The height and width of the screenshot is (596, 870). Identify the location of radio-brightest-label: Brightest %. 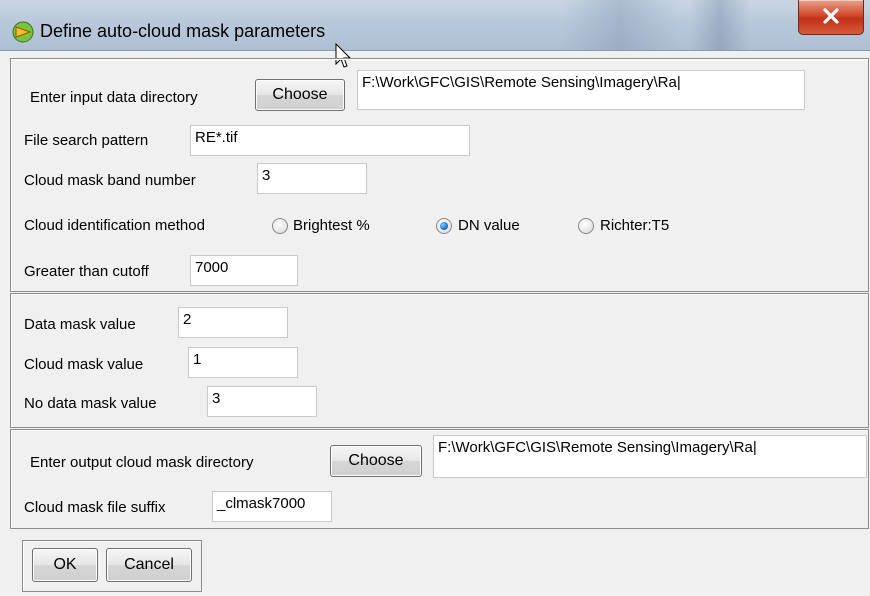
(331, 225).